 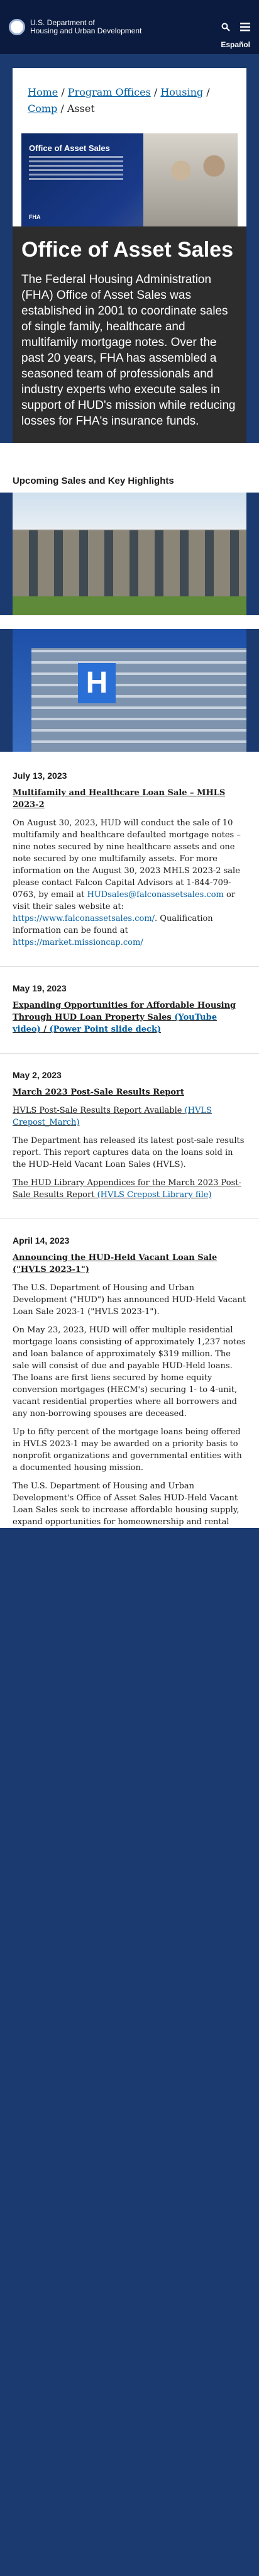 What do you see at coordinates (129, 179) in the screenshot?
I see `hero-image: Office of Asset Sales FHA` at bounding box center [129, 179].